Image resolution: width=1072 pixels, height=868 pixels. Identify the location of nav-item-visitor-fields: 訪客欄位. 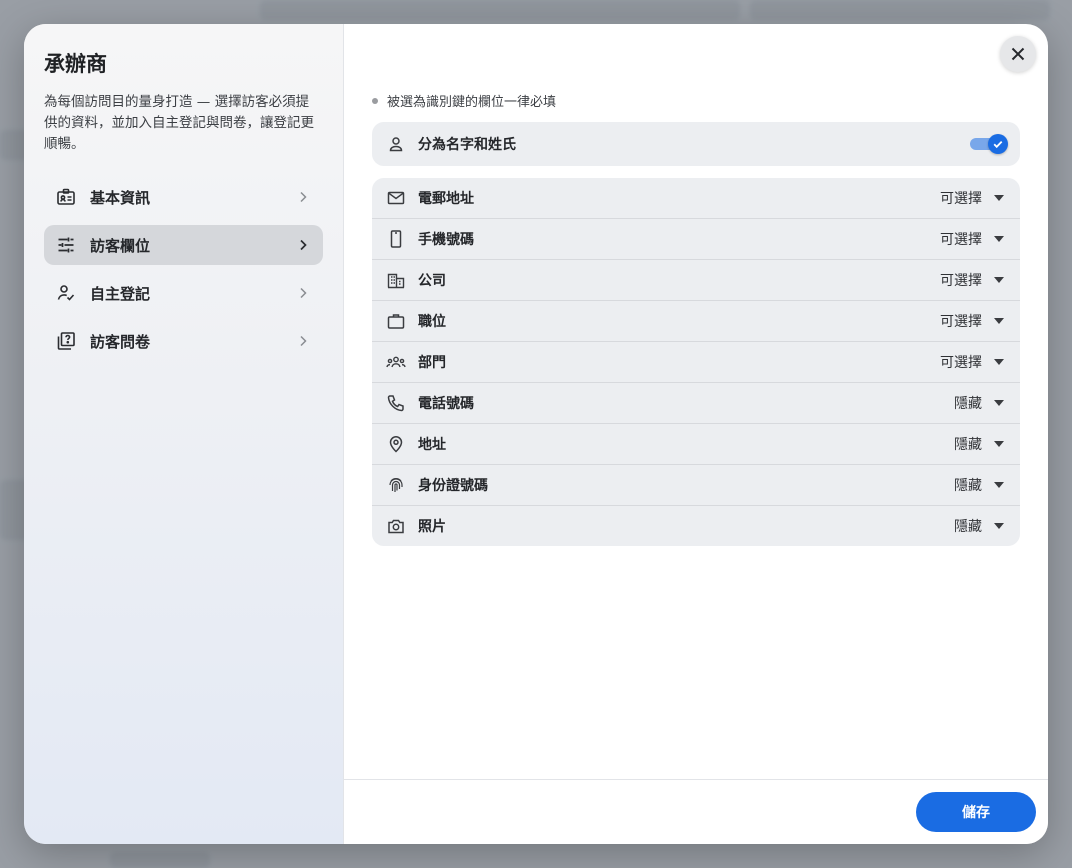
(183, 245).